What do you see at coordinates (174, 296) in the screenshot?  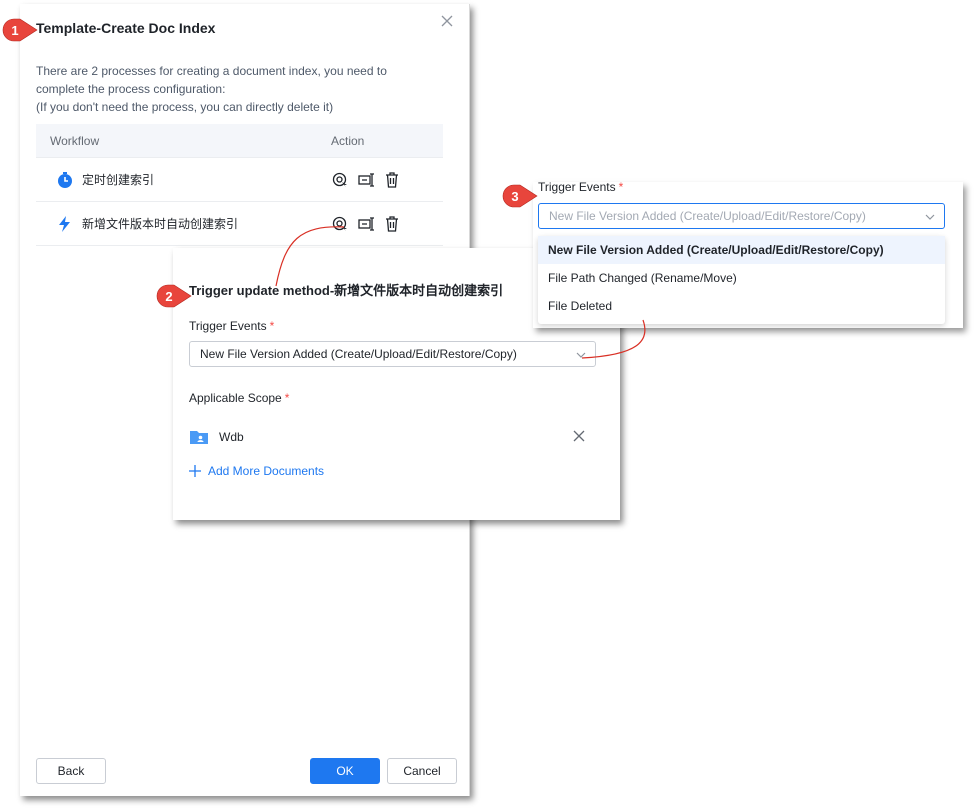 I see `step-badge-2: 2` at bounding box center [174, 296].